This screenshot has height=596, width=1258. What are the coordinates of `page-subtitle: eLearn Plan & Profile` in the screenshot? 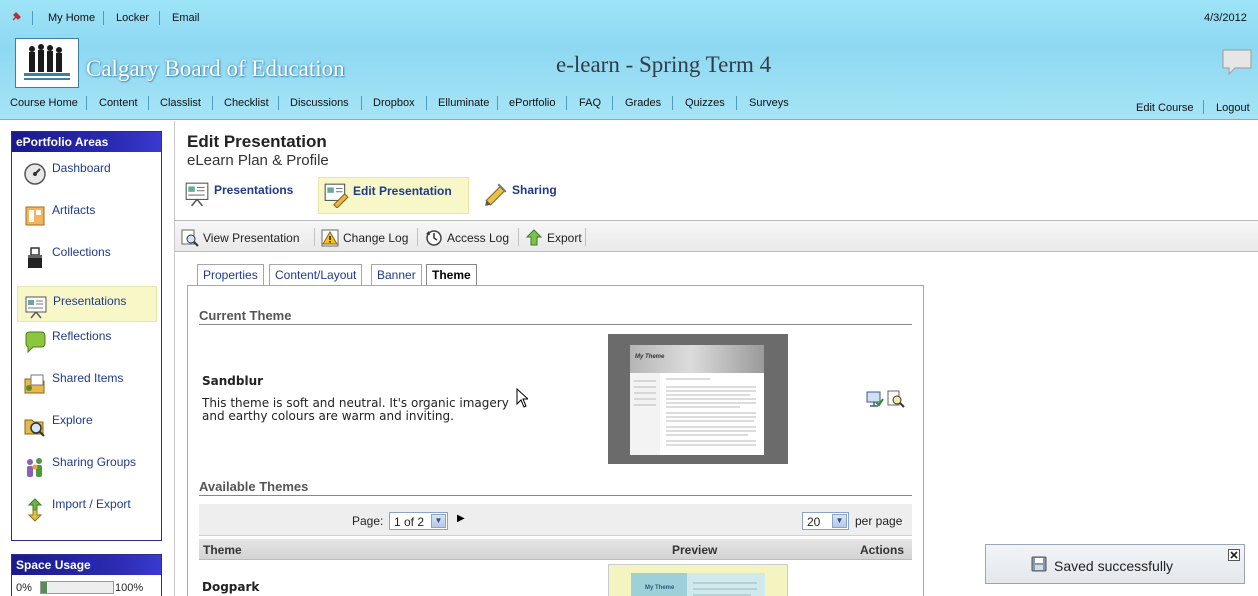 It's located at (258, 160).